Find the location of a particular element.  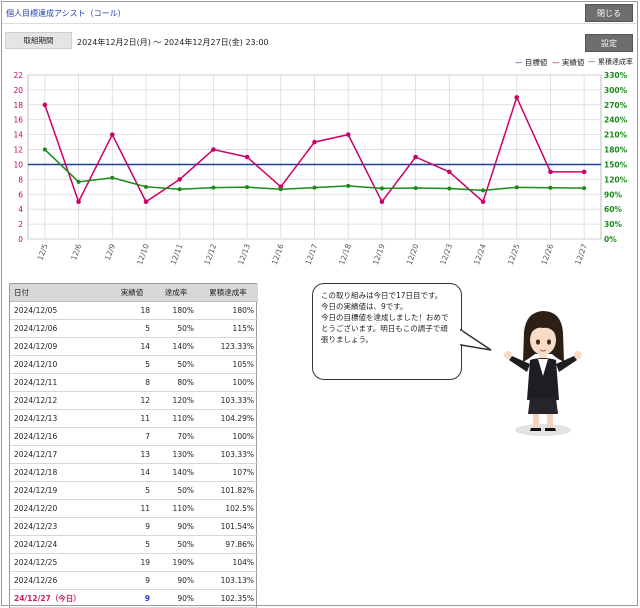

cell-actual-today: 9 is located at coordinates (132, 598).